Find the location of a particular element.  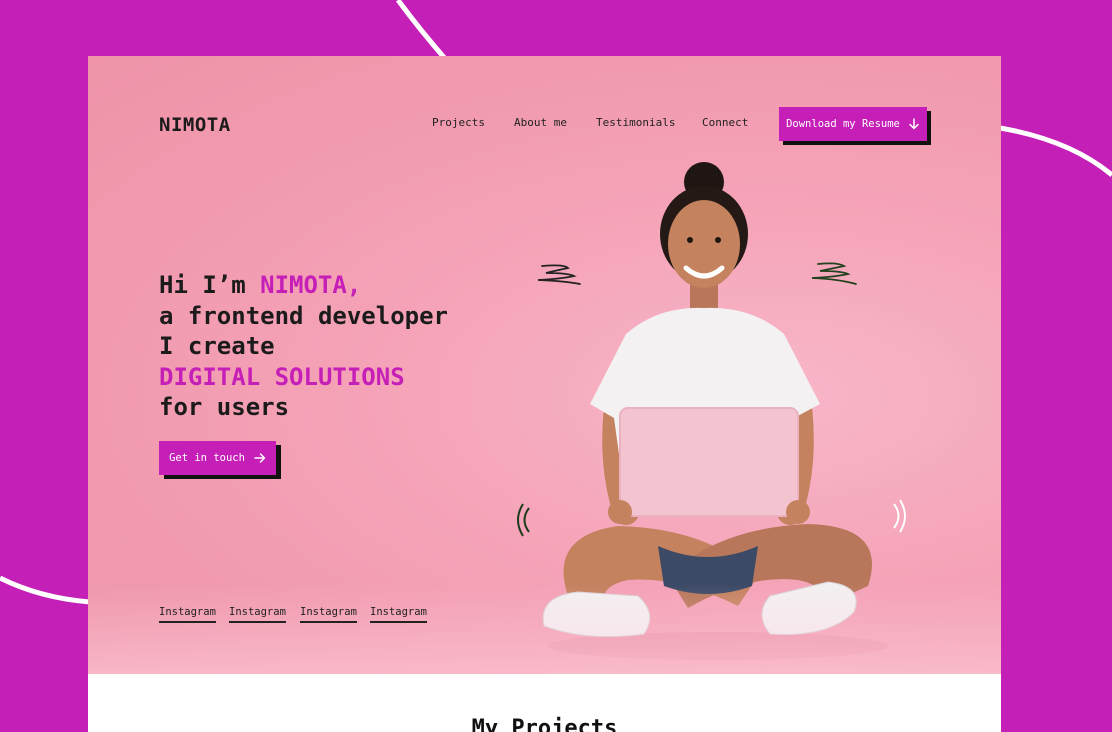

get-in-touch-label: Get in touch is located at coordinates (207, 458).